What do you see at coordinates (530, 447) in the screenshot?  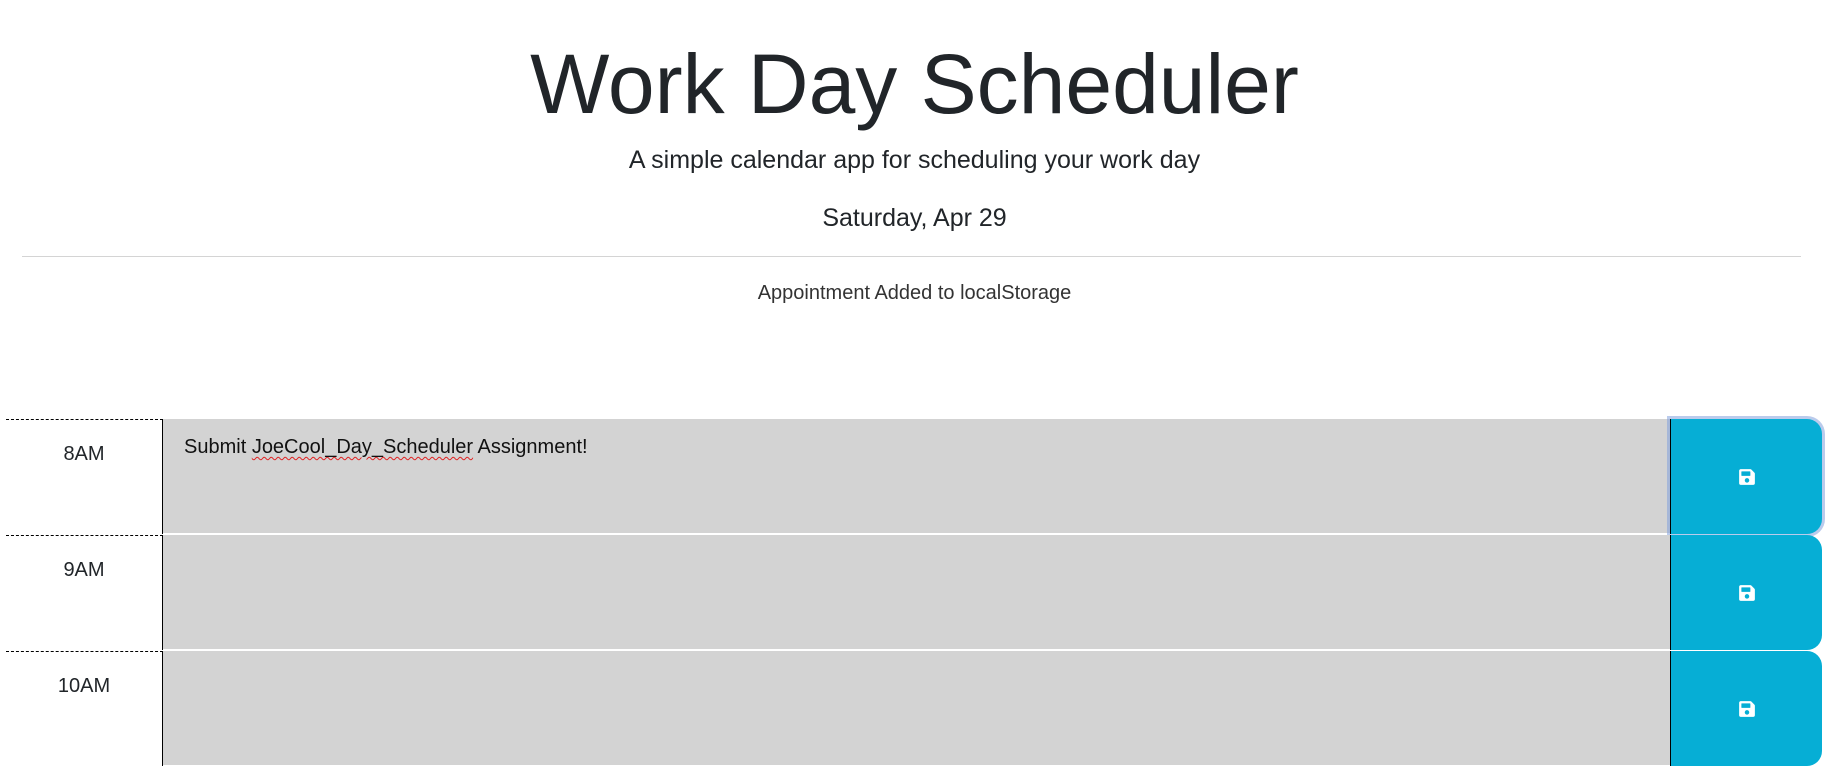 I see `description-text: Assignment!` at bounding box center [530, 447].